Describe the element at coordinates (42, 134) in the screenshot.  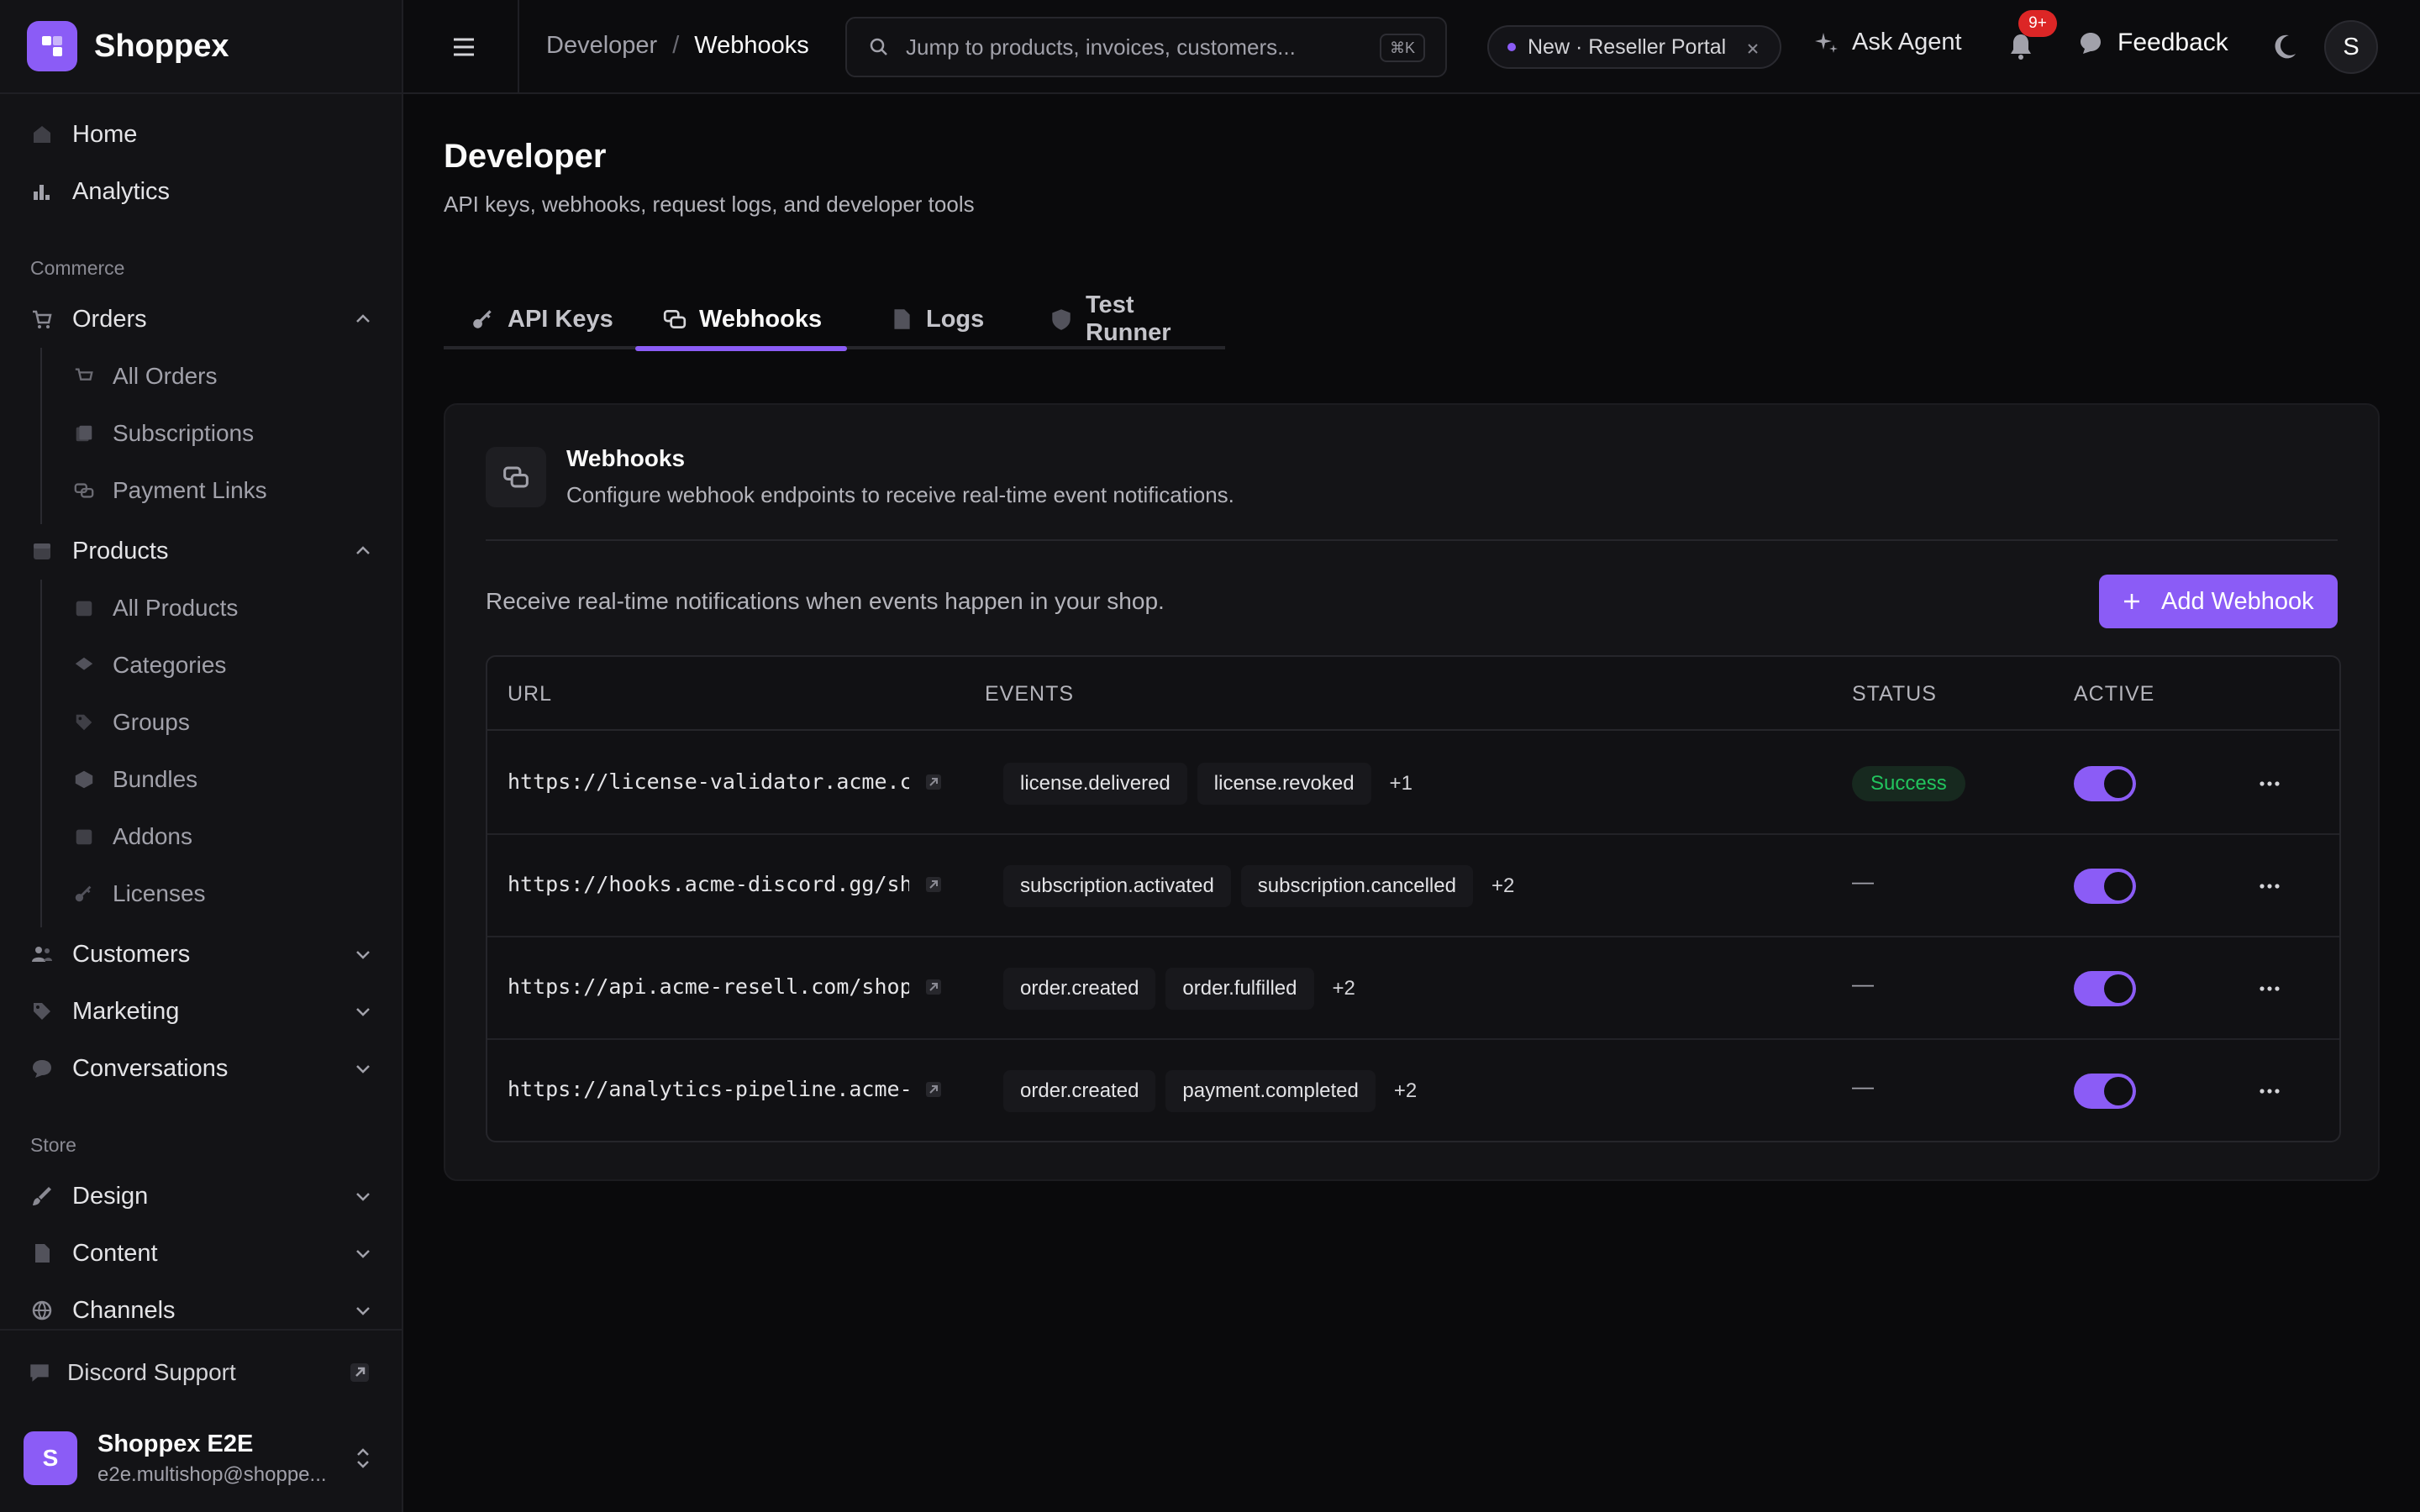
I see `home-icon` at that location.